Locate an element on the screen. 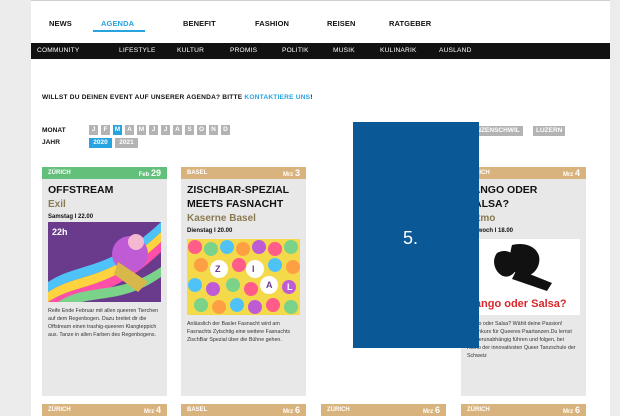 This screenshot has width=620, height=416. city-filter-luzern: LUZERN is located at coordinates (549, 131).